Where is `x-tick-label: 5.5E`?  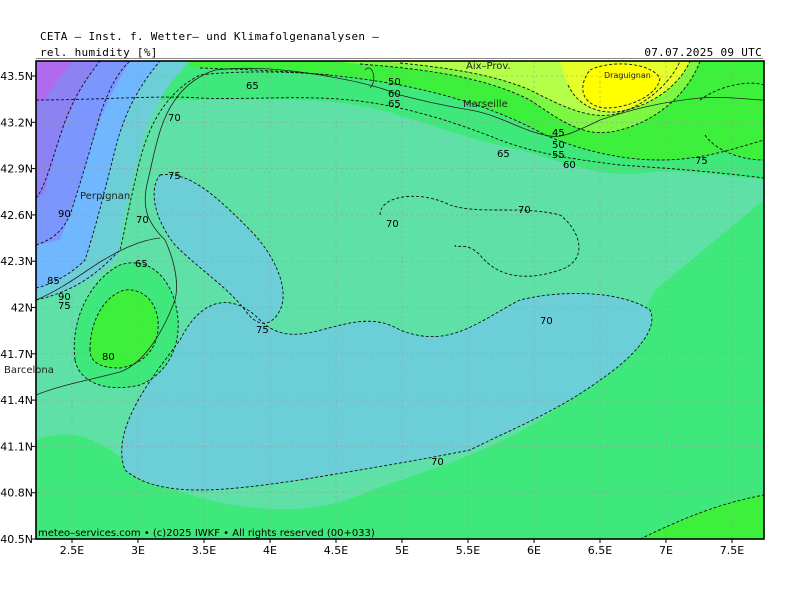 x-tick-label: 5.5E is located at coordinates (468, 550).